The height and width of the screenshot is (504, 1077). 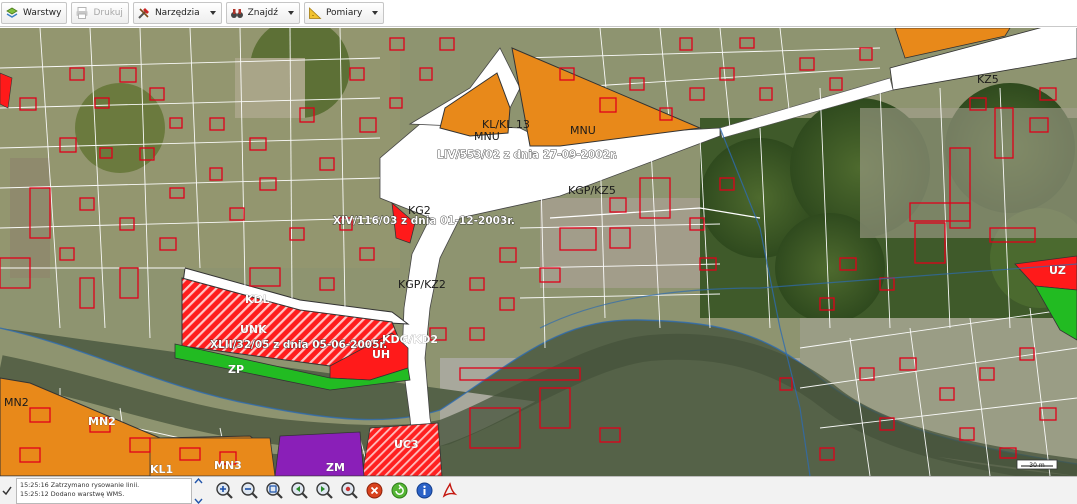 What do you see at coordinates (253, 329) in the screenshot?
I see `zone-label-unk: UNK` at bounding box center [253, 329].